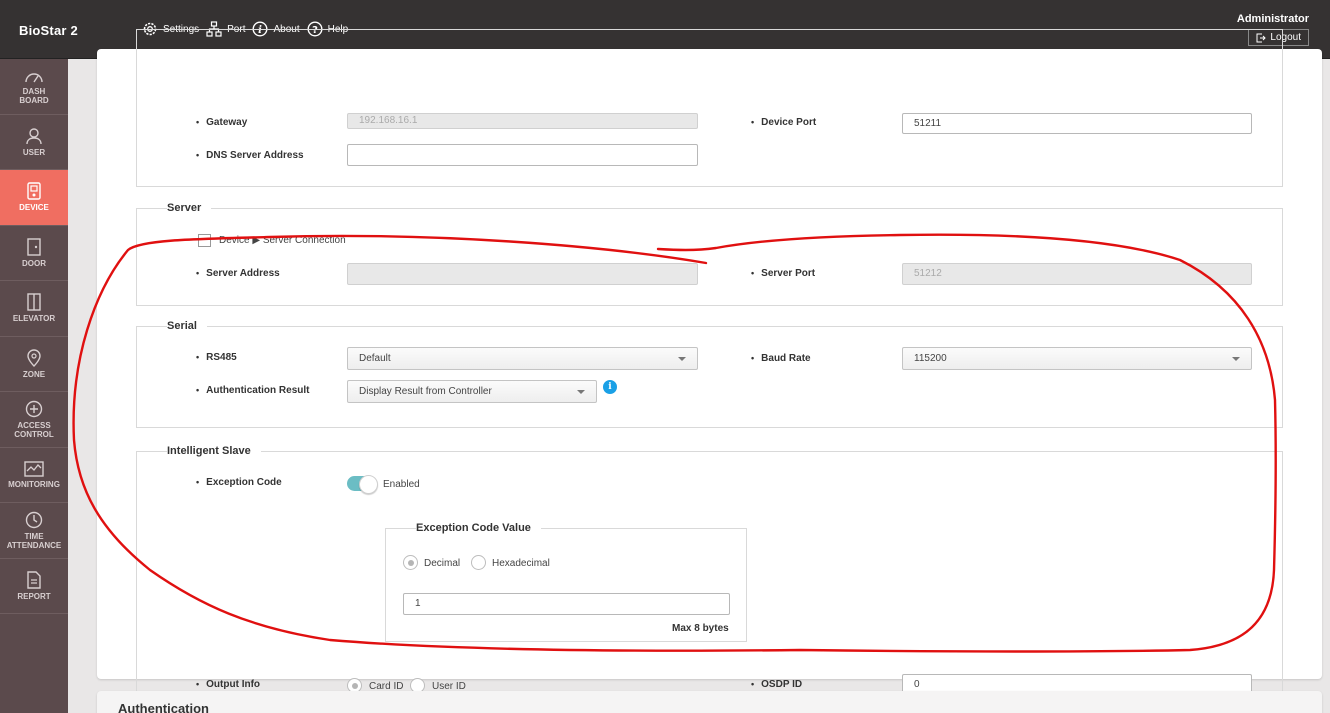  Describe the element at coordinates (478, 562) in the screenshot. I see `hexadecimal-radio` at that location.